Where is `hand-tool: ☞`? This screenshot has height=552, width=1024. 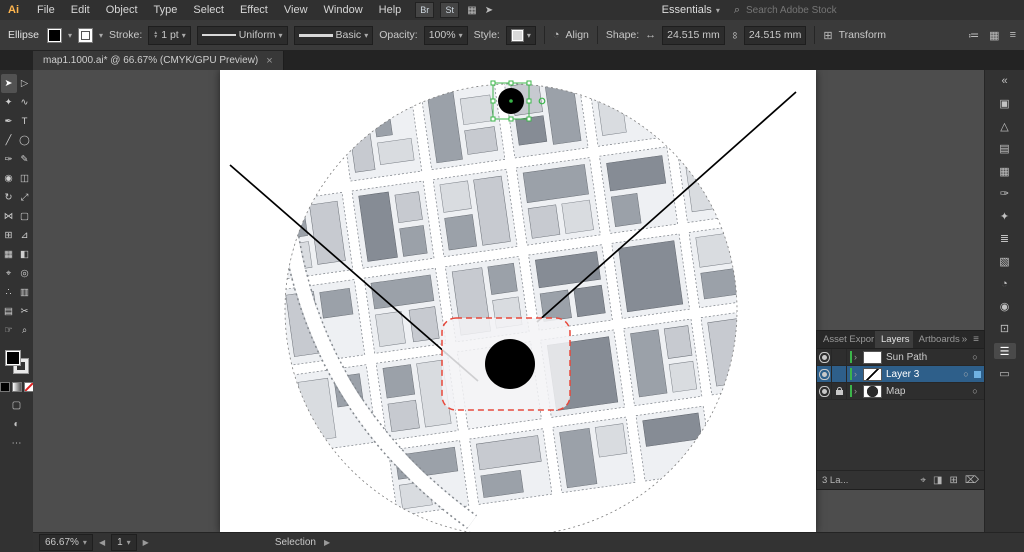
hand-tool: ☞ is located at coordinates (9, 330).